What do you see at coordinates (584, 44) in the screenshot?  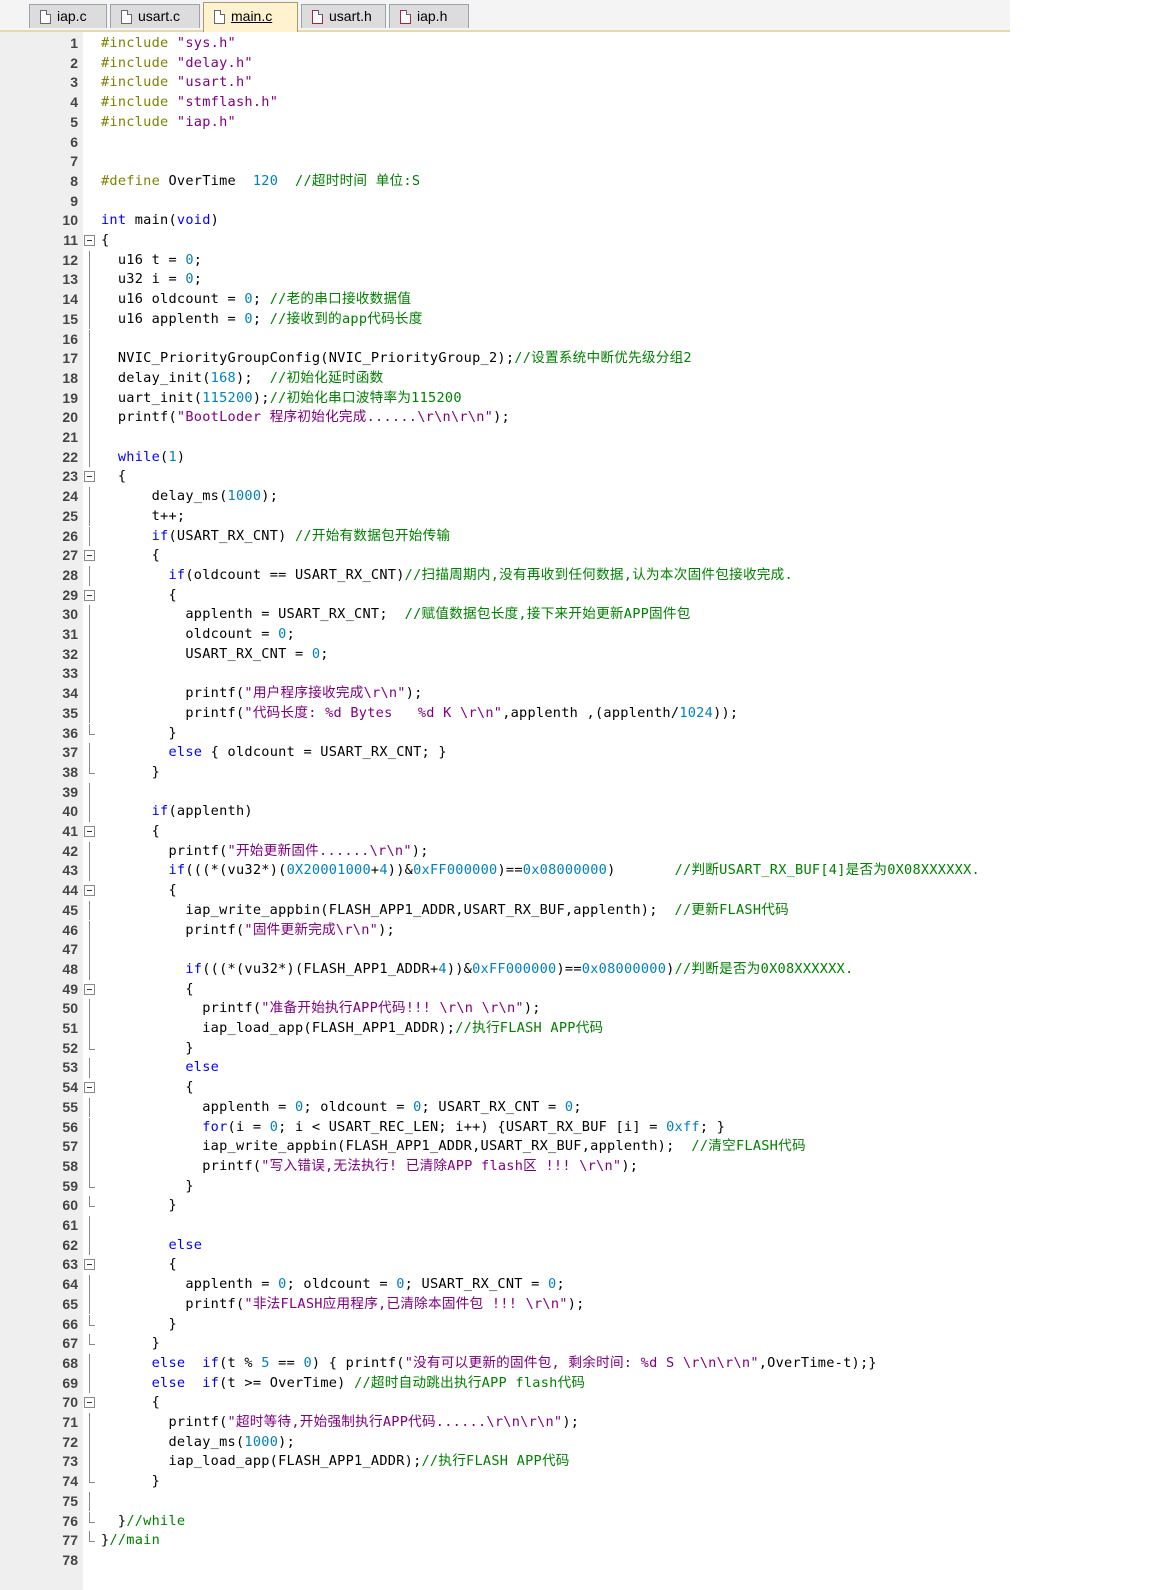 I see `code-line: 1 #include "sys.h"` at bounding box center [584, 44].